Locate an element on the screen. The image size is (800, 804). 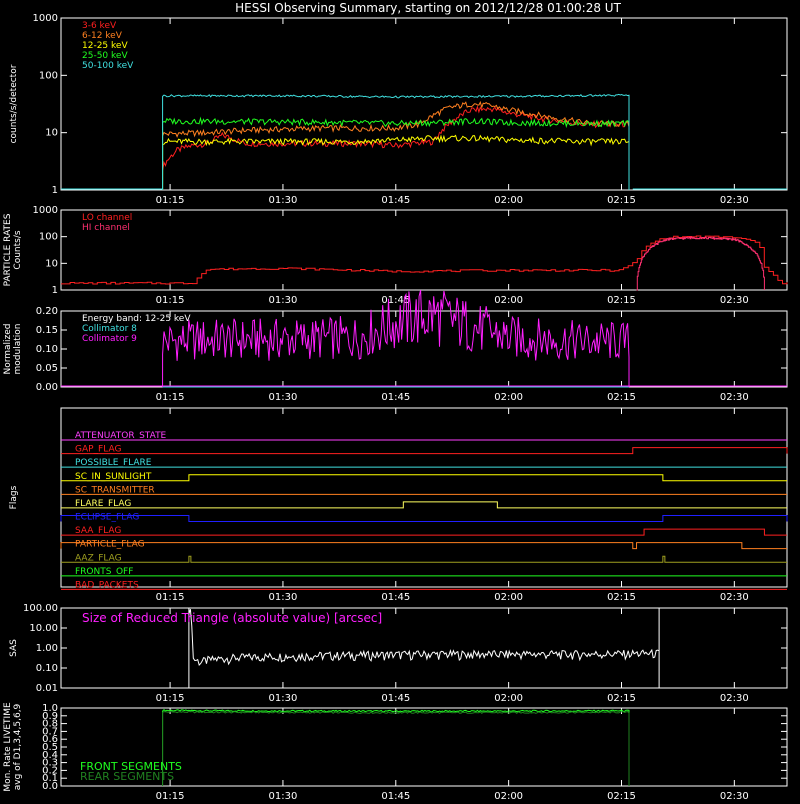
count-rates-legend-entry: 3-6 keV is located at coordinates (99, 26).